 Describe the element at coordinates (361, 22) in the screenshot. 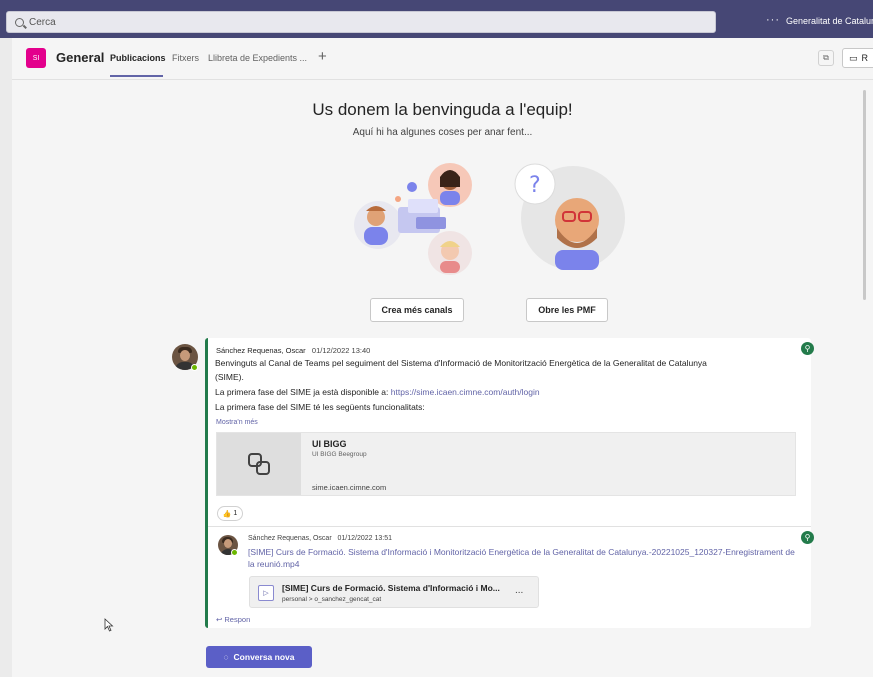

I see `search-input: Cerca` at that location.